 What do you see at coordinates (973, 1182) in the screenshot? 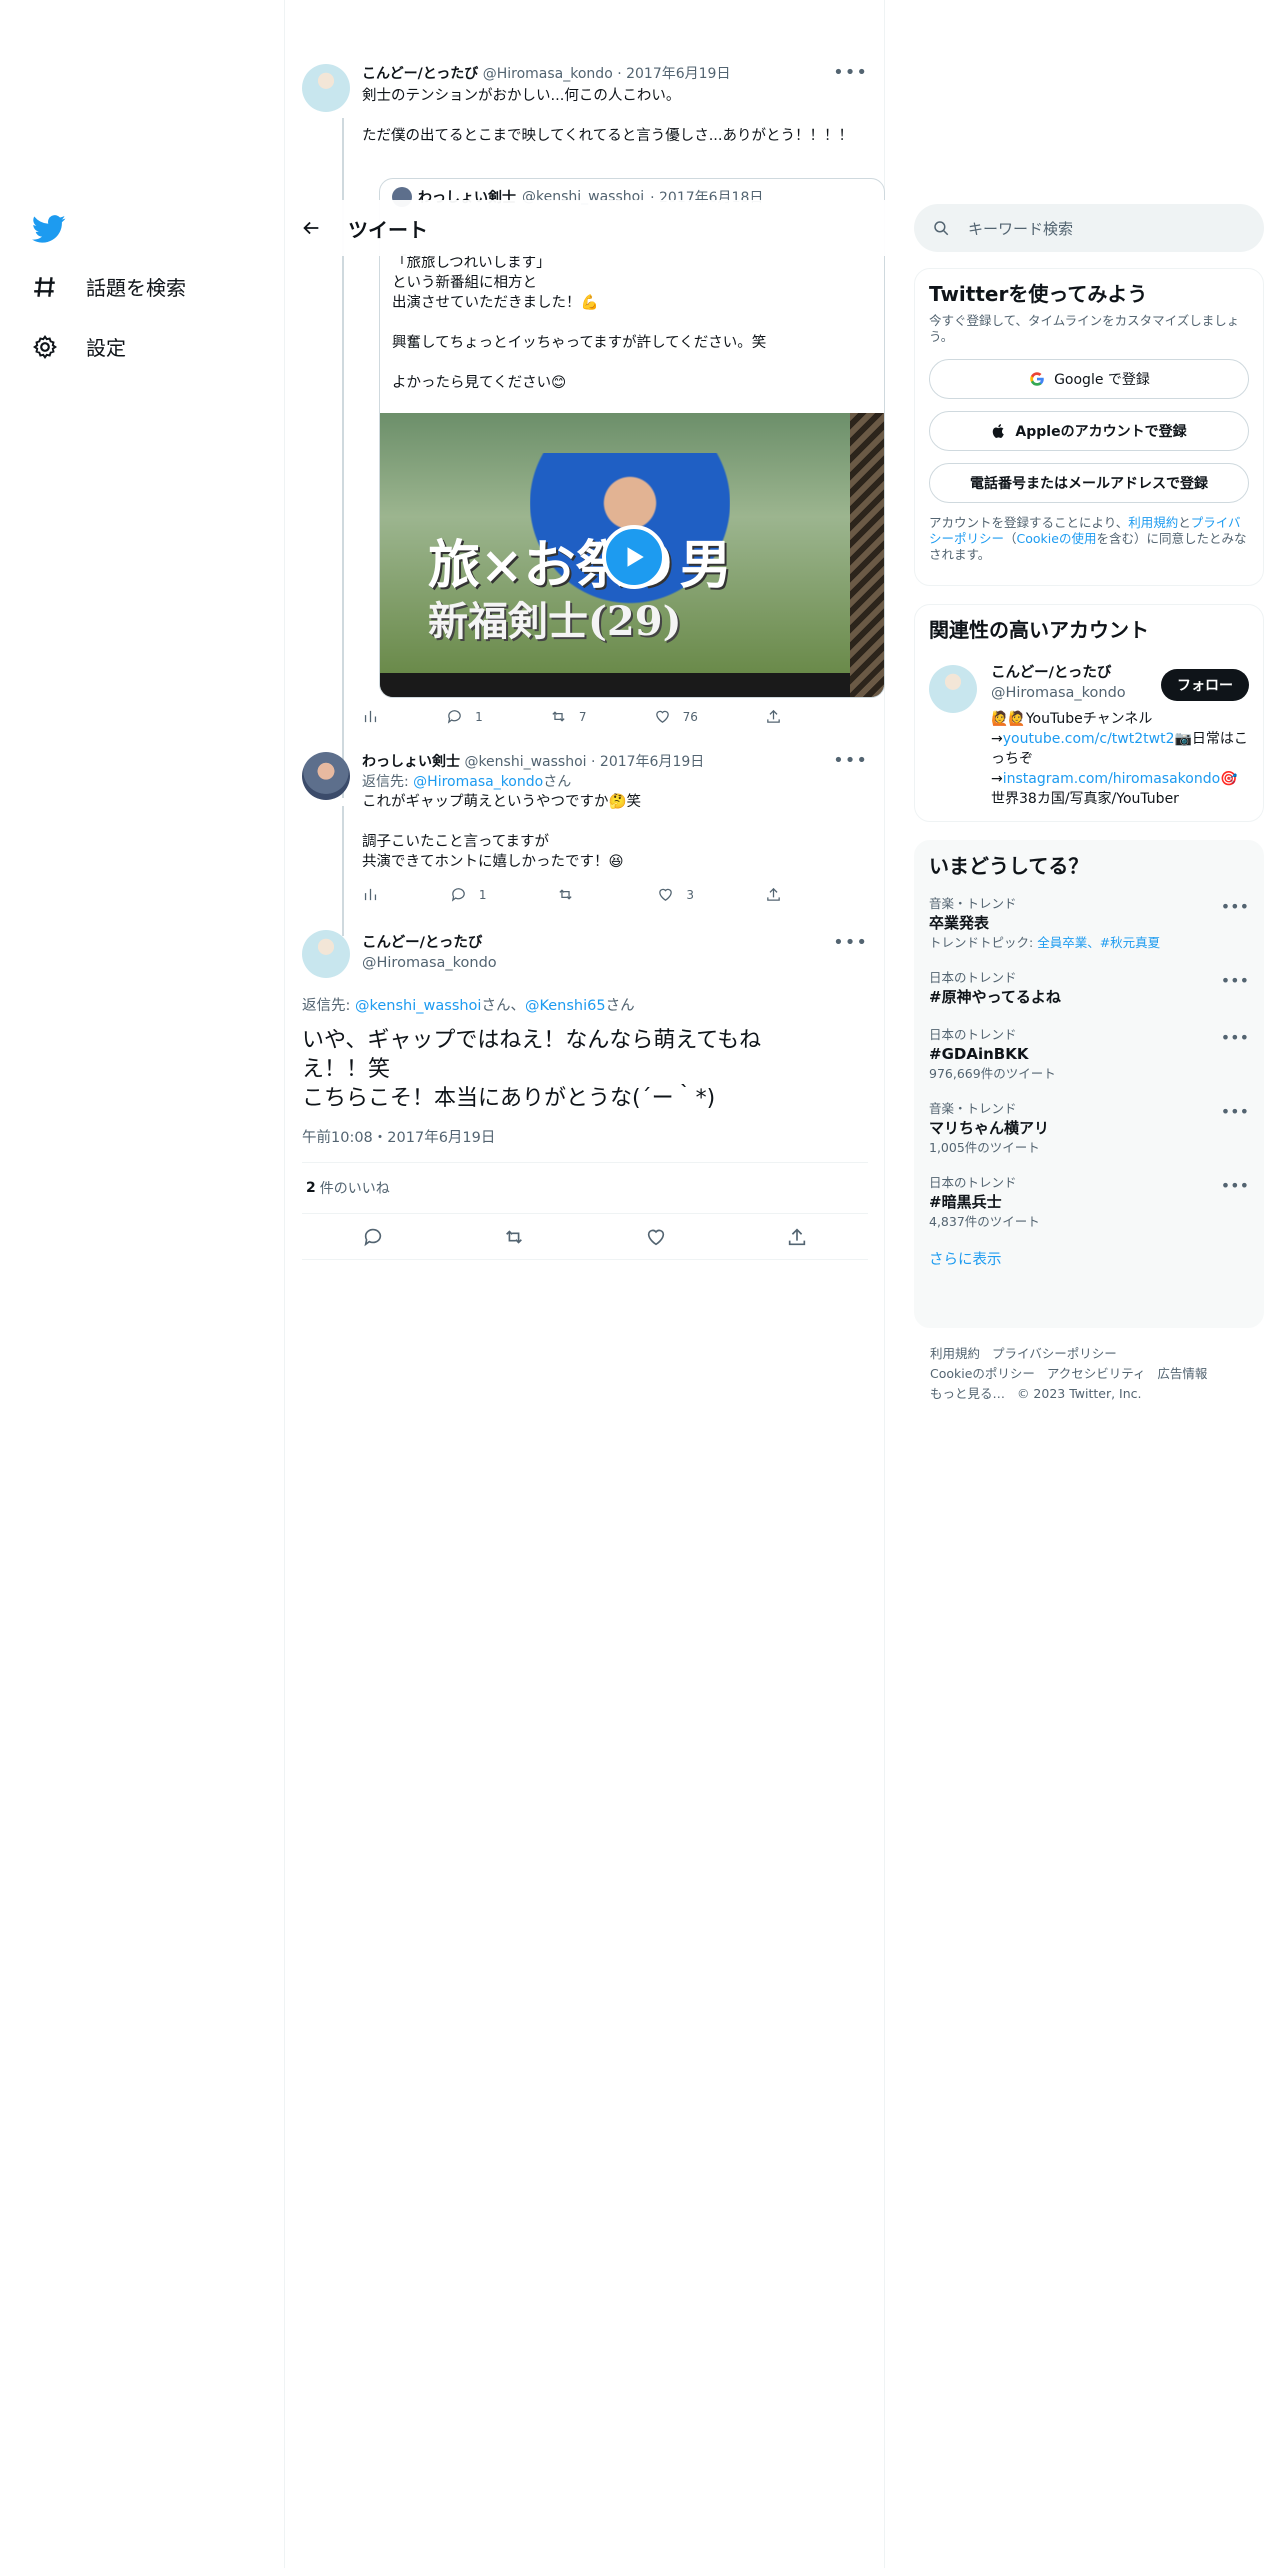
I see `trend-category: 日本のトレンド` at bounding box center [973, 1182].